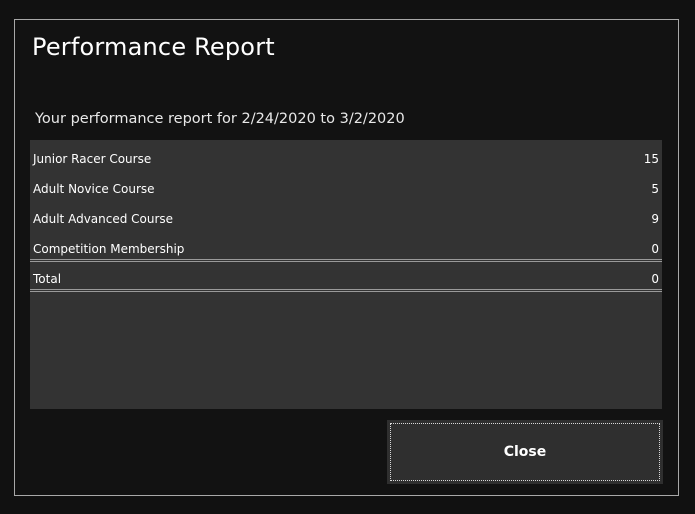 The image size is (695, 514). I want to click on row-label: Adult Novice Course, so click(94, 189).